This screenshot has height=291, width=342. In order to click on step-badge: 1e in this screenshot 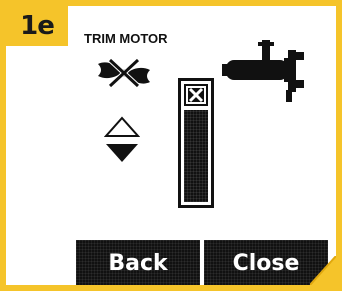, I will do `click(37, 26)`.